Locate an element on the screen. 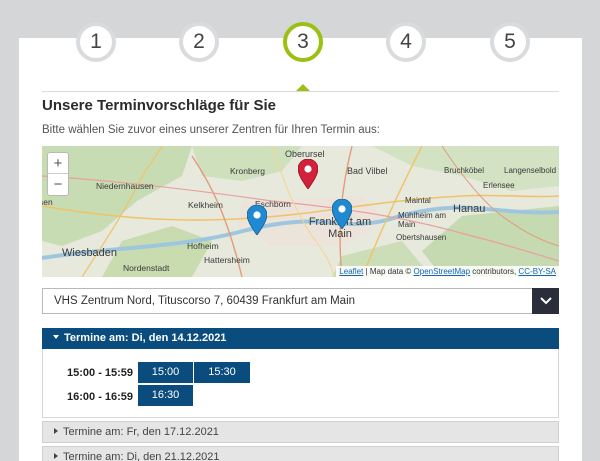 The height and width of the screenshot is (461, 600). appointment-day-title: Termine am: Di, den 21.12.2021 is located at coordinates (141, 456).